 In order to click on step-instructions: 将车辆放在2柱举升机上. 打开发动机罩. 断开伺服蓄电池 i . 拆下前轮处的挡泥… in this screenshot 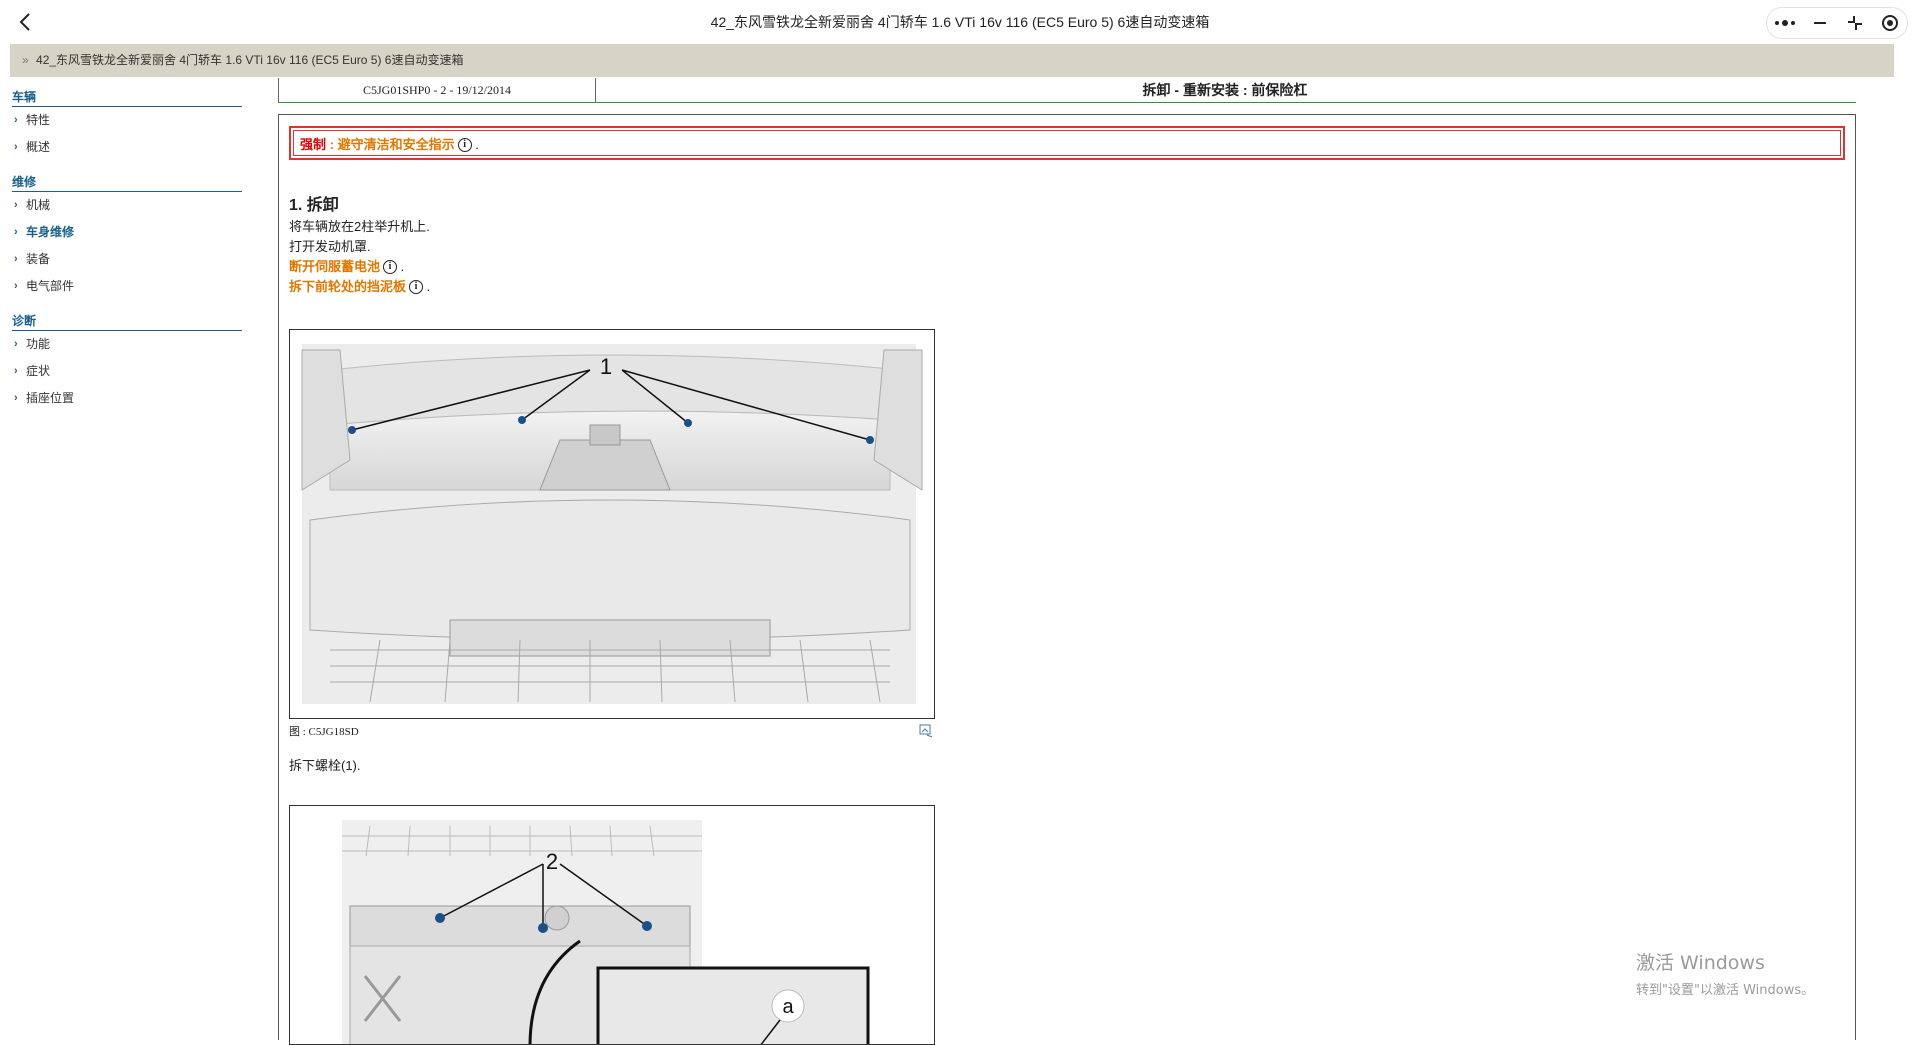, I will do `click(359, 257)`.